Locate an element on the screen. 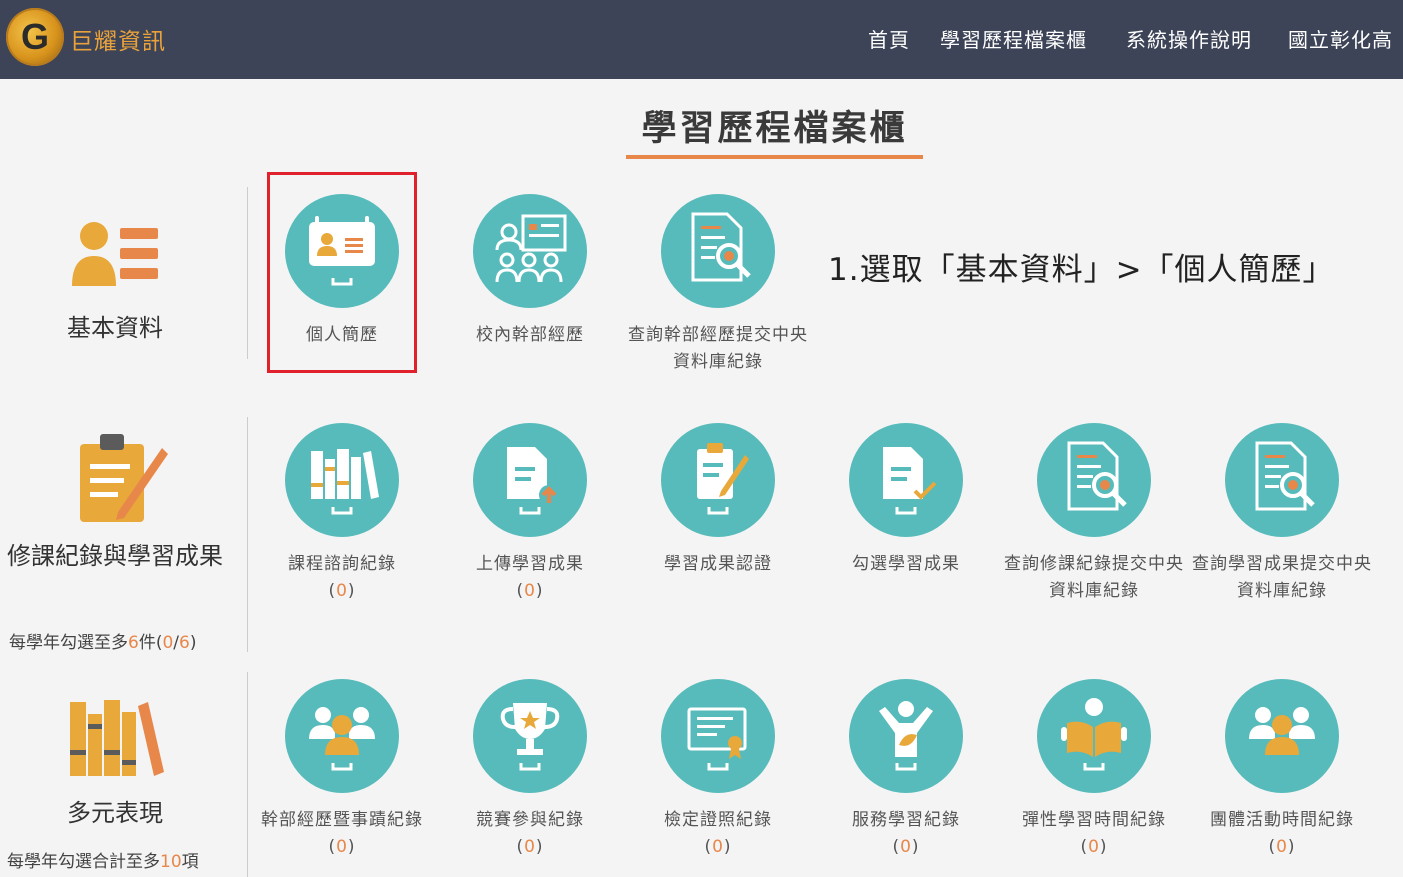 This screenshot has width=1403, height=877. item-flexible-learning: 彈性學習時間紀錄 (0) is located at coordinates (1094, 770).